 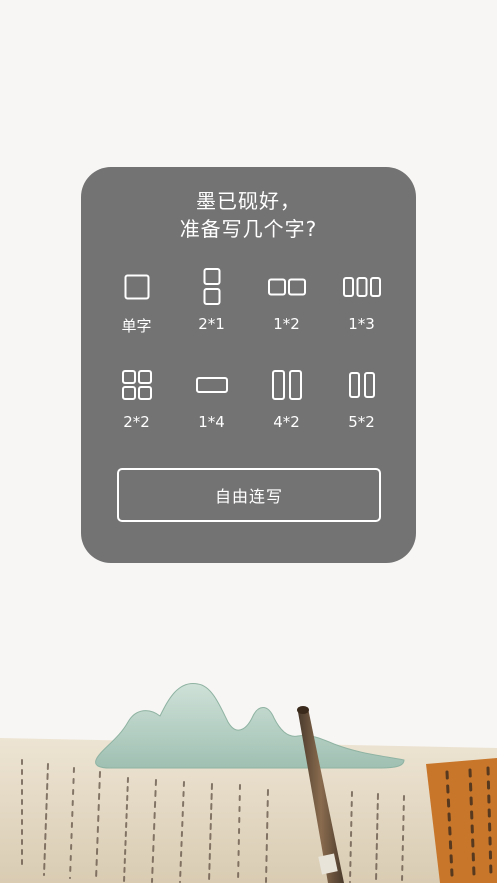 I want to click on single-square-icon, so click(x=137, y=287).